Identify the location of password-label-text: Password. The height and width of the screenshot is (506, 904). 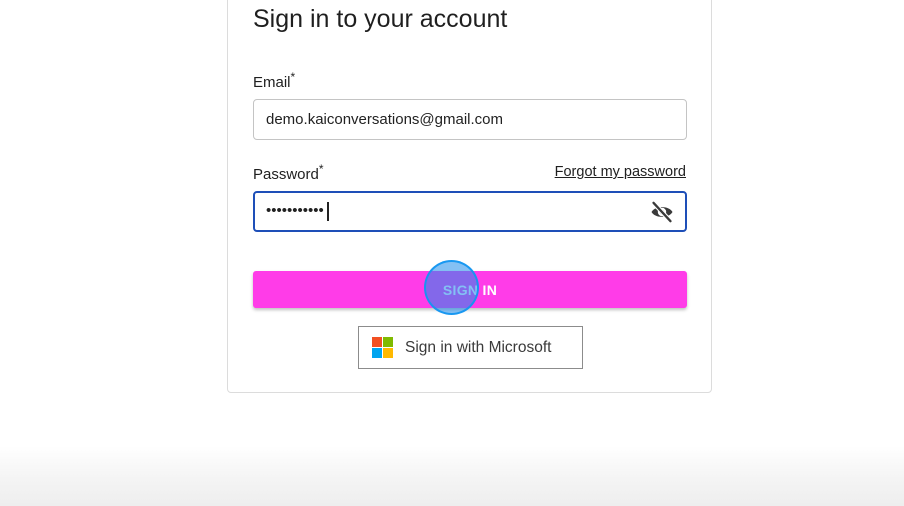
(286, 174).